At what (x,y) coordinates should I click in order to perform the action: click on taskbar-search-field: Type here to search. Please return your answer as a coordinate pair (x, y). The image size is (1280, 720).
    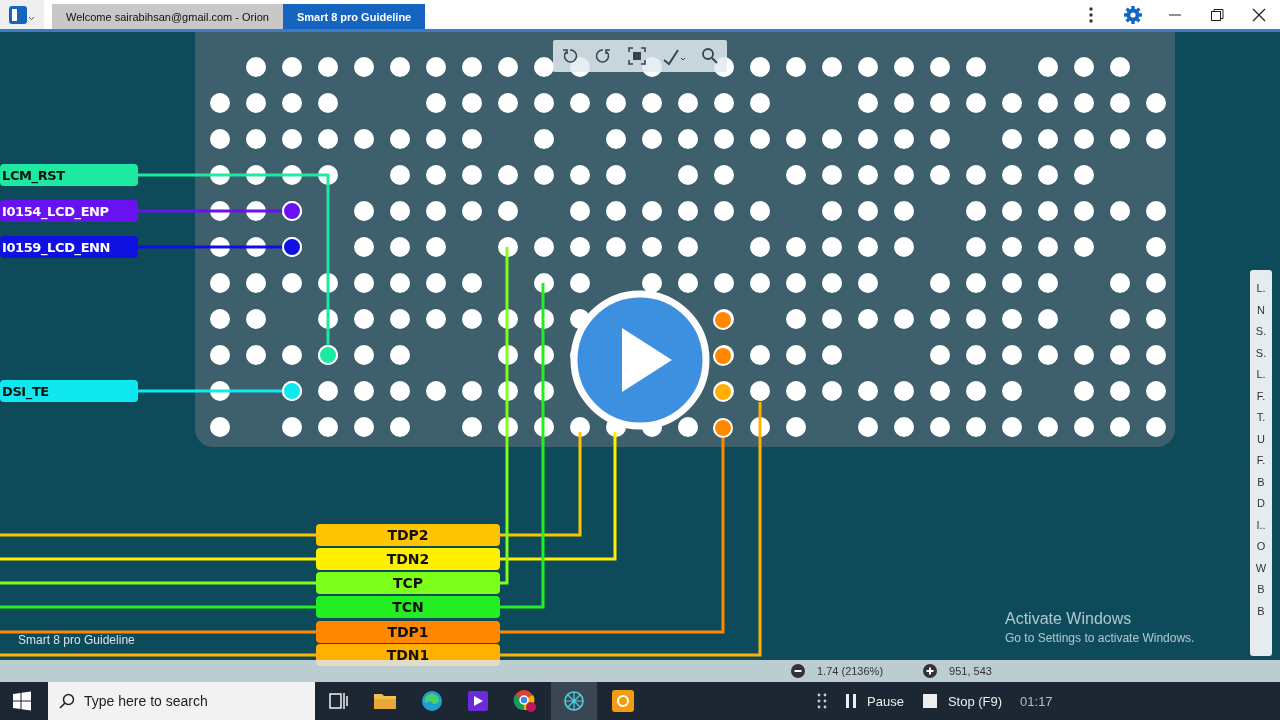
    Looking at the image, I should click on (181, 701).